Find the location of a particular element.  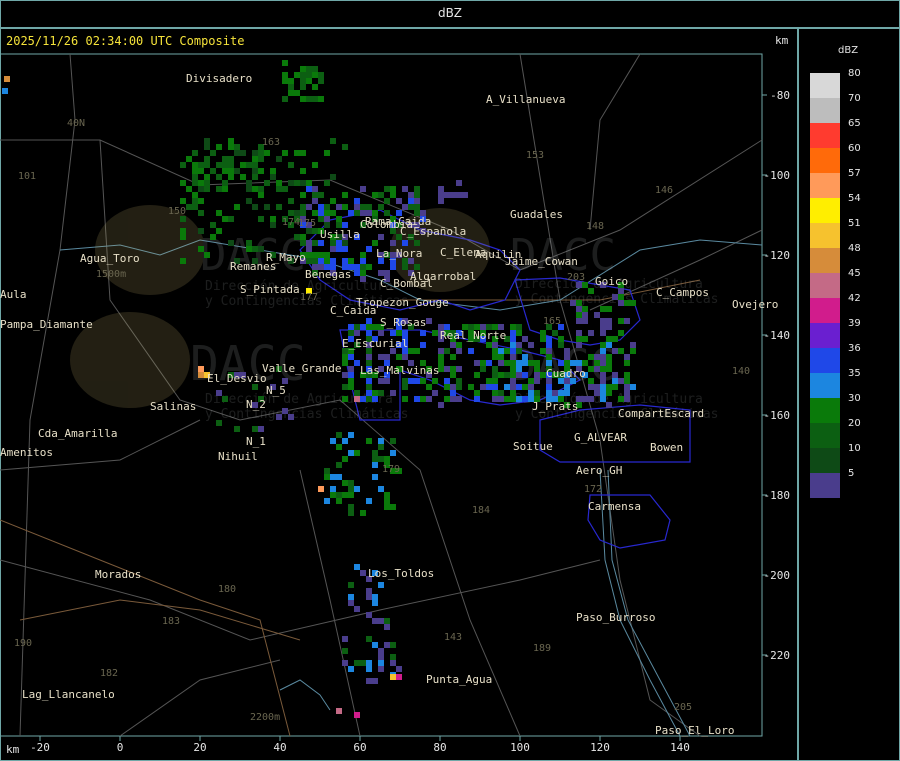

place-label: Punta_Agua is located at coordinates (459, 679).